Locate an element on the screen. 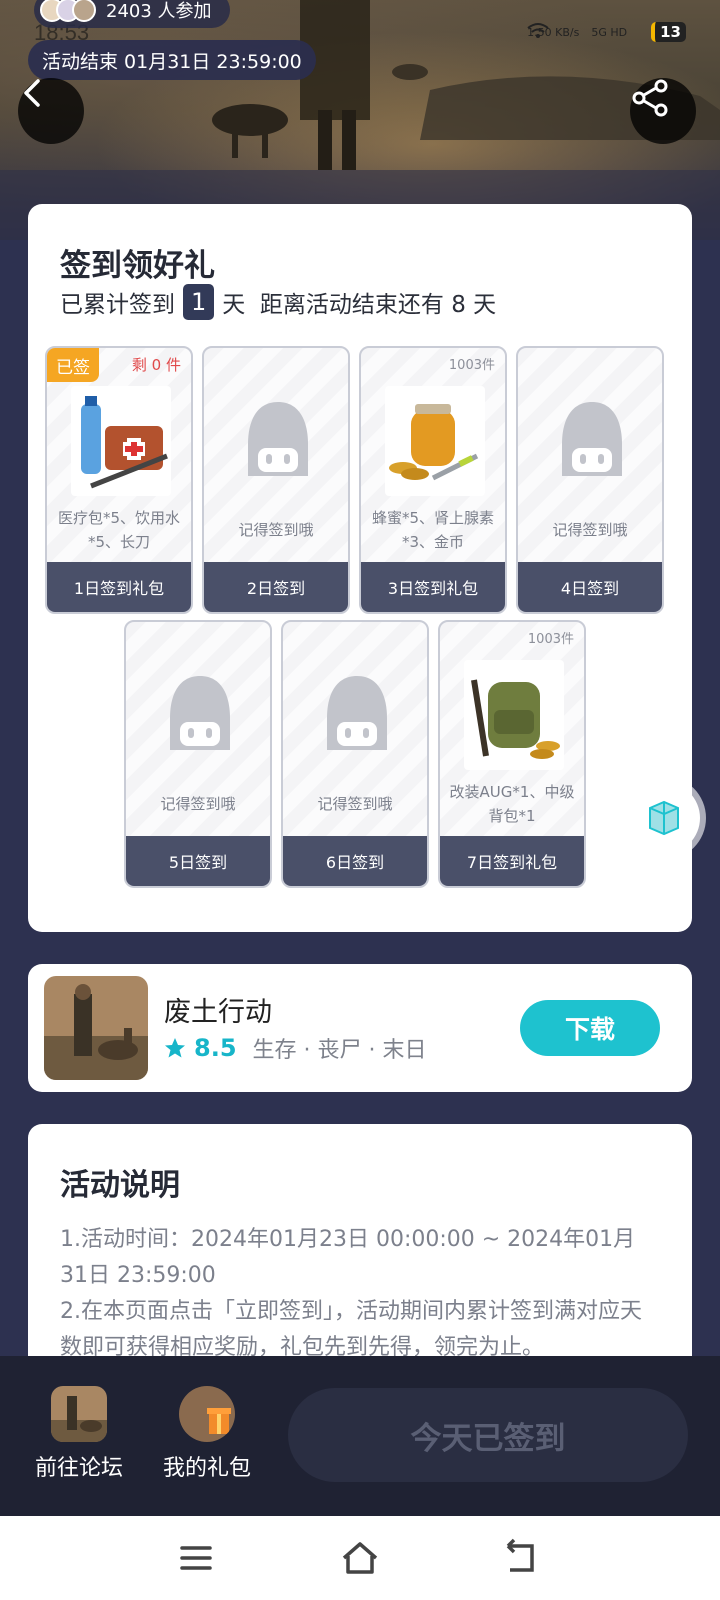  signal-label: 5G HD is located at coordinates (609, 32).